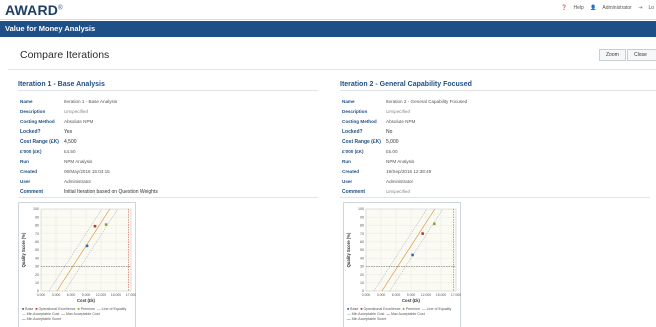 Image resolution: width=656 pixels, height=327 pixels. I want to click on y-tick-label: 80, so click(37, 226).